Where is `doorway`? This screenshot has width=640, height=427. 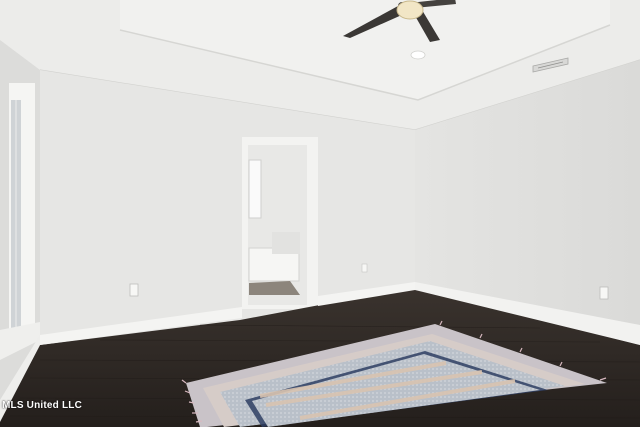
doorway is located at coordinates (280, 223).